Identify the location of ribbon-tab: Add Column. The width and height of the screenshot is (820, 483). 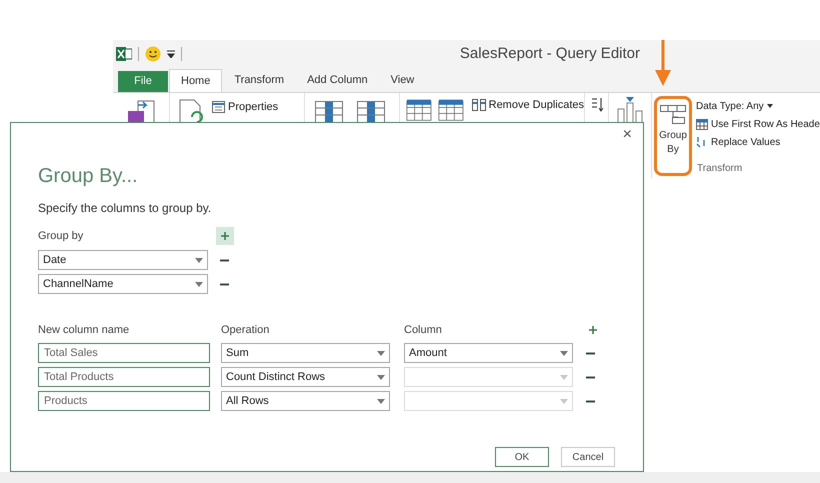
(337, 80).